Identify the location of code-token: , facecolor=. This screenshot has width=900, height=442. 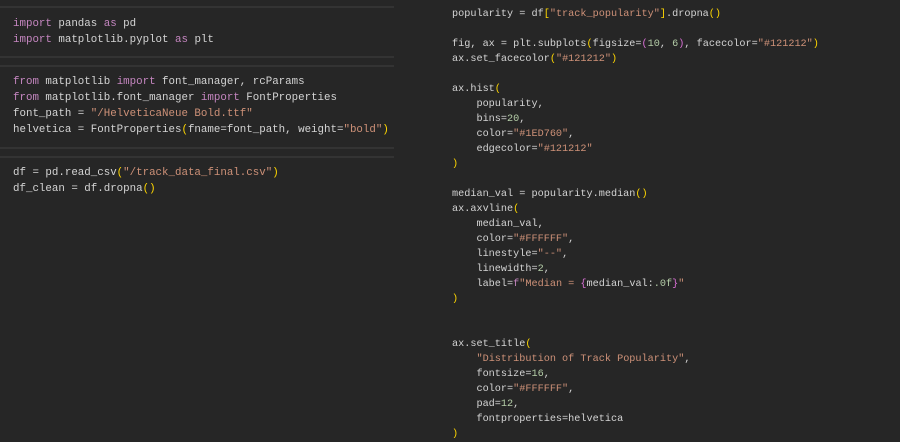
(721, 44).